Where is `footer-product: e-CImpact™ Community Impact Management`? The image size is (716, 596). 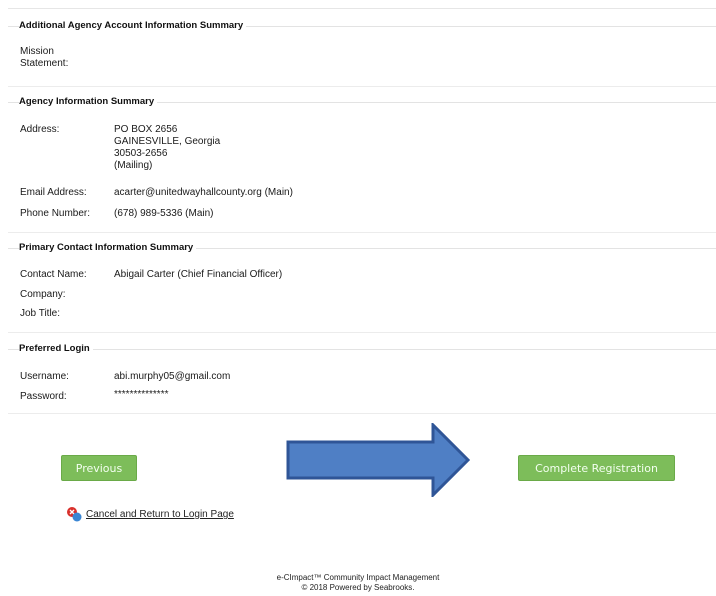 footer-product: e-CImpact™ Community Impact Management is located at coordinates (358, 577).